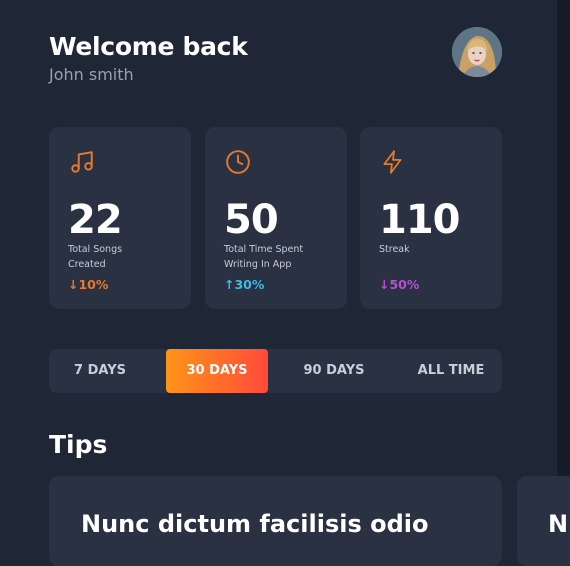 The height and width of the screenshot is (566, 570). Describe the element at coordinates (148, 46) in the screenshot. I see `welcome-title: Welcome back` at that location.